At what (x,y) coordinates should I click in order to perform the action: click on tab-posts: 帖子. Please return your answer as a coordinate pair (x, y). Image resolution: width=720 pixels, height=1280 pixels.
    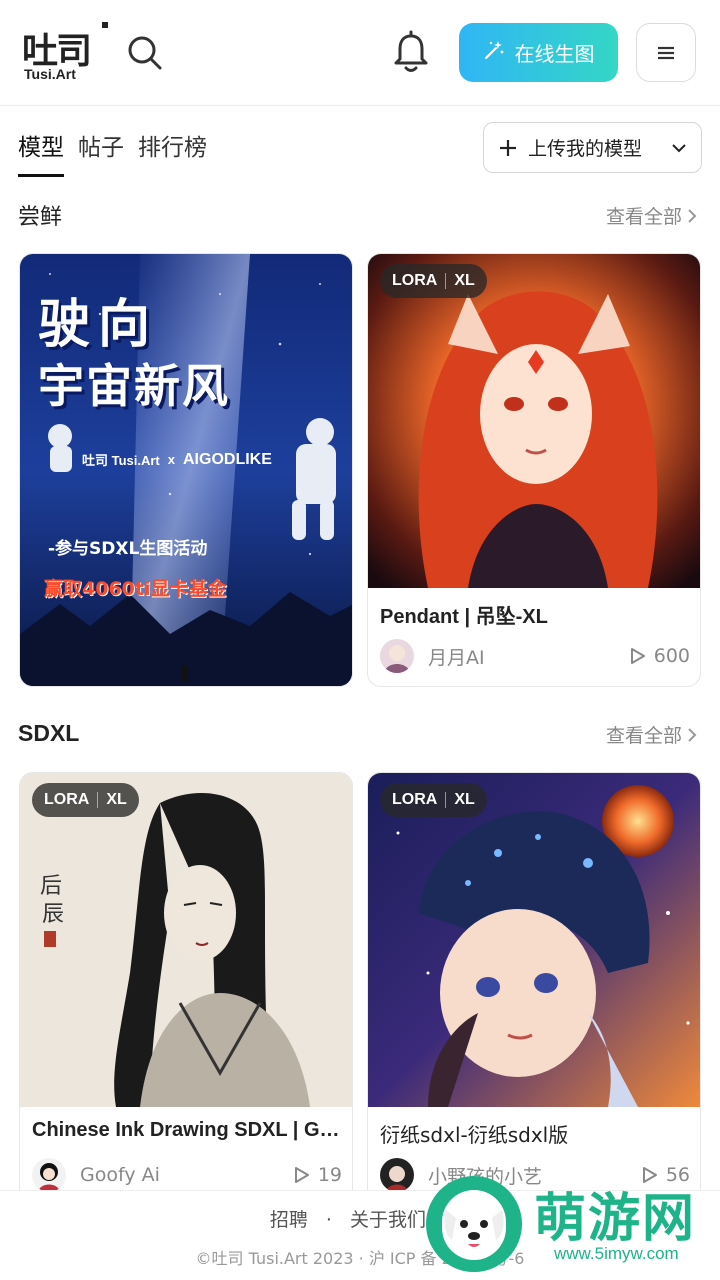
    Looking at the image, I should click on (101, 152).